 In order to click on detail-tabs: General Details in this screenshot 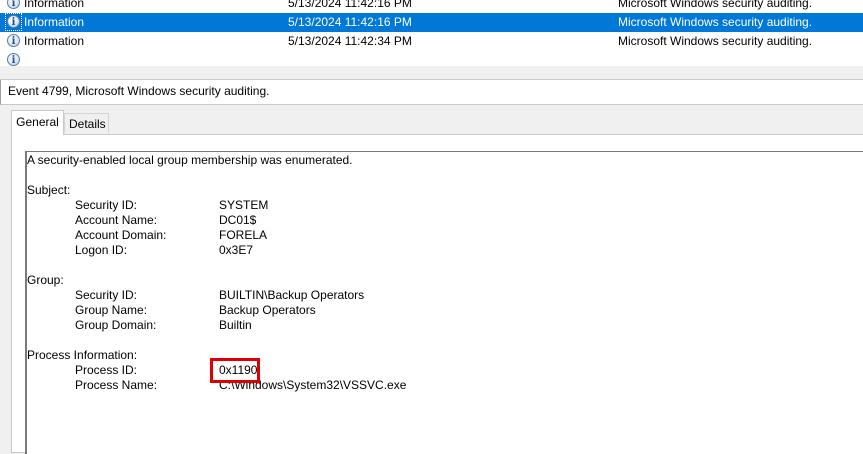, I will do `click(431, 120)`.